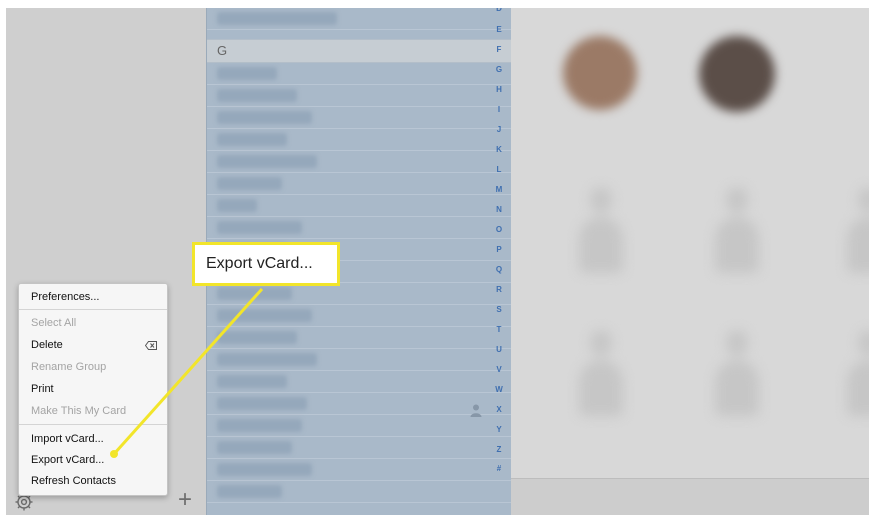 Image resolution: width=869 pixels, height=515 pixels. I want to click on index-letter: Z, so click(499, 449).